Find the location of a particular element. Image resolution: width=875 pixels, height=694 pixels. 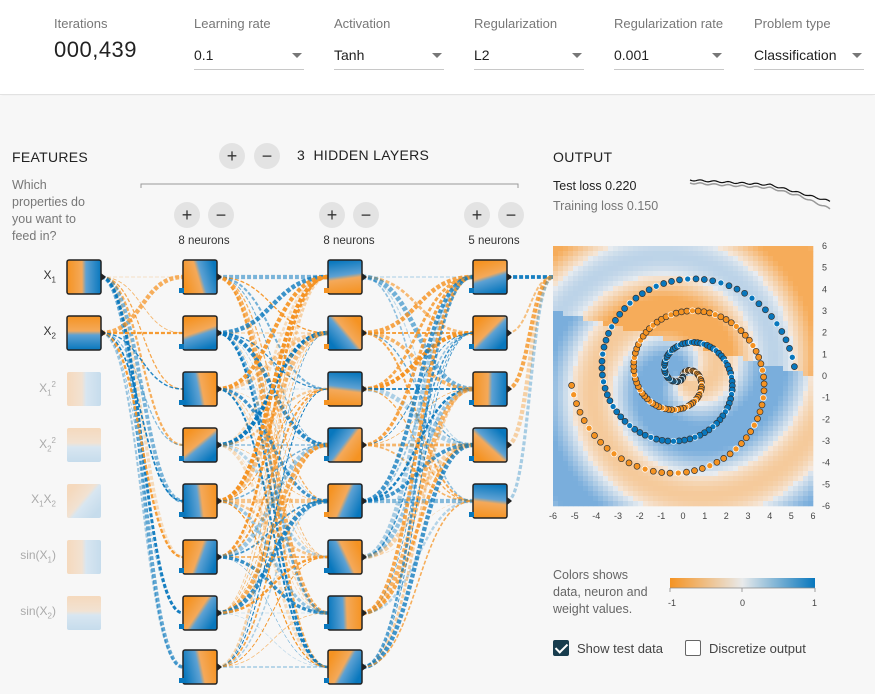

add-layer-button: + is located at coordinates (232, 156).